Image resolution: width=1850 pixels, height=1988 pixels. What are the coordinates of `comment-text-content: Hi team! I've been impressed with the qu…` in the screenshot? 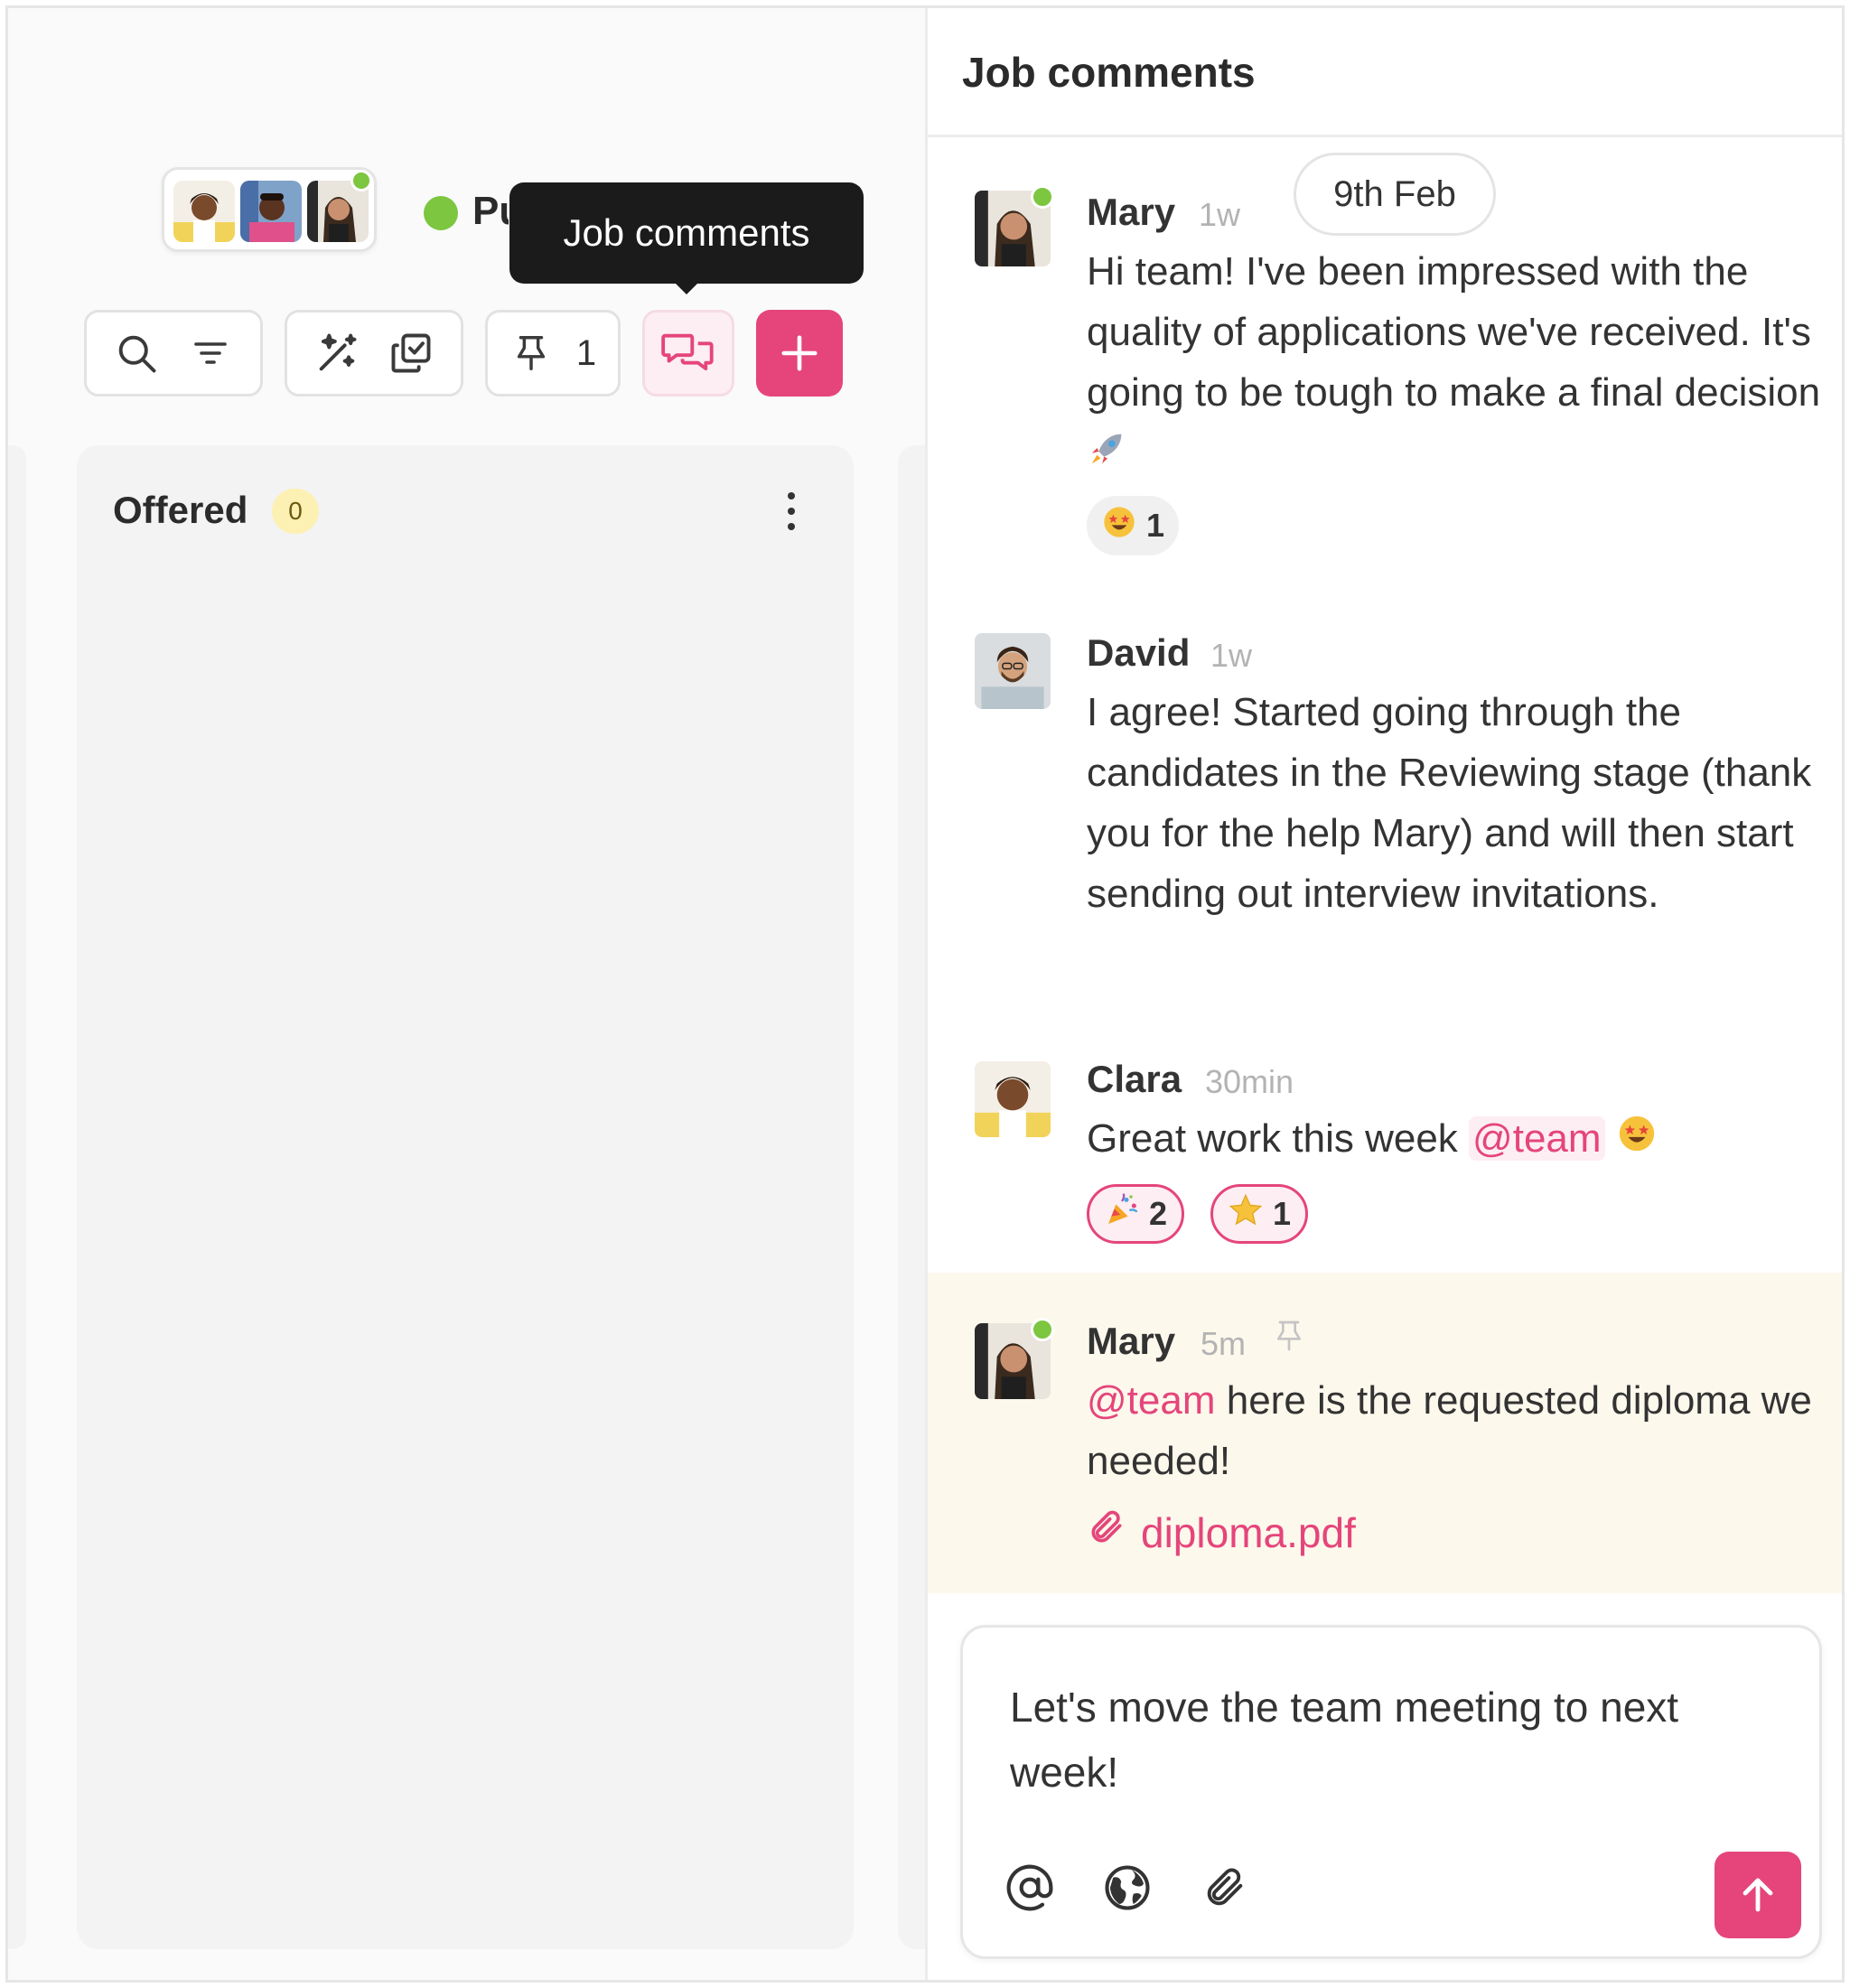 It's located at (1454, 332).